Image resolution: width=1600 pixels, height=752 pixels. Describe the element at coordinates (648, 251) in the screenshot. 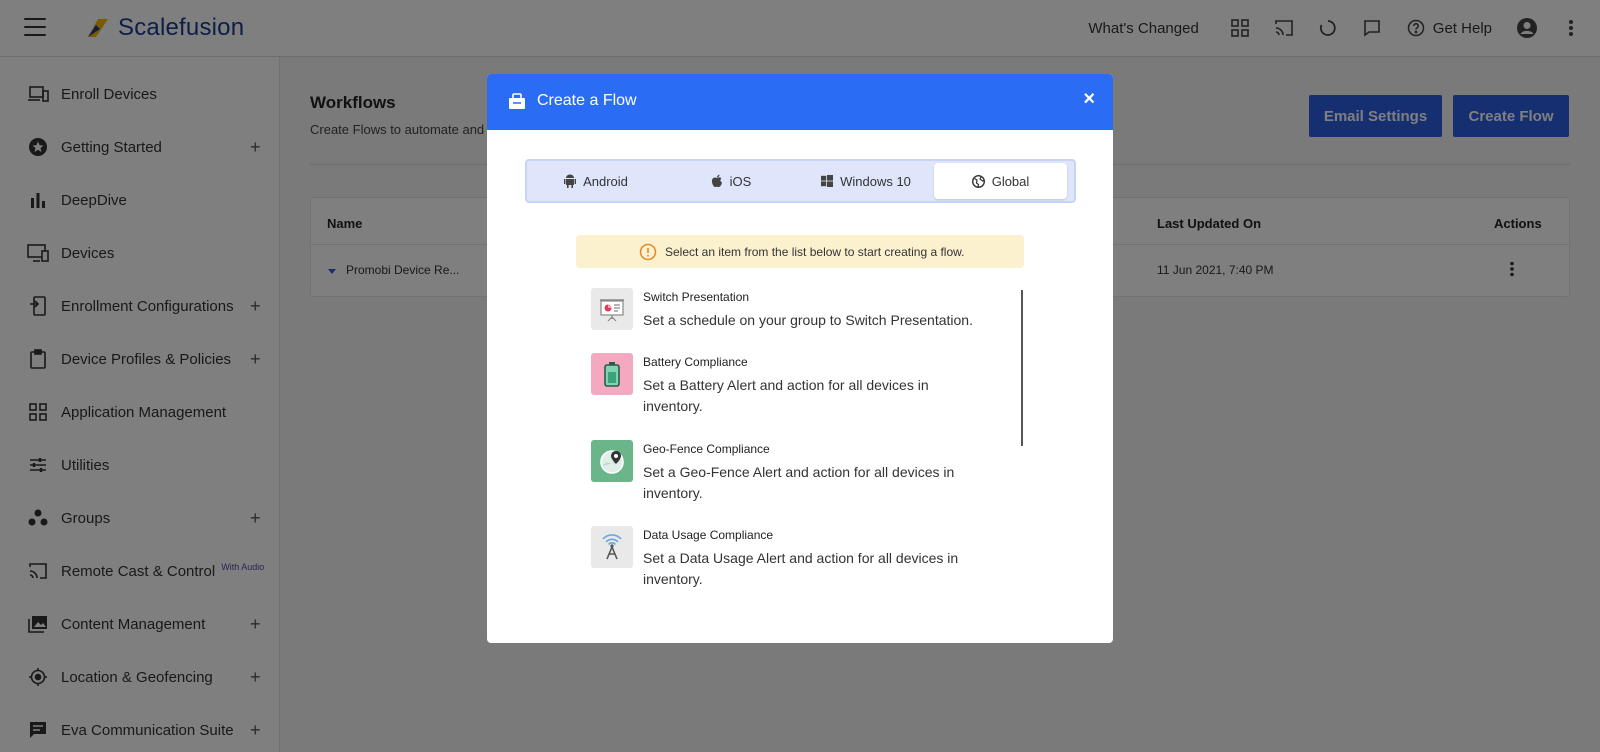

I see `info-icon` at that location.